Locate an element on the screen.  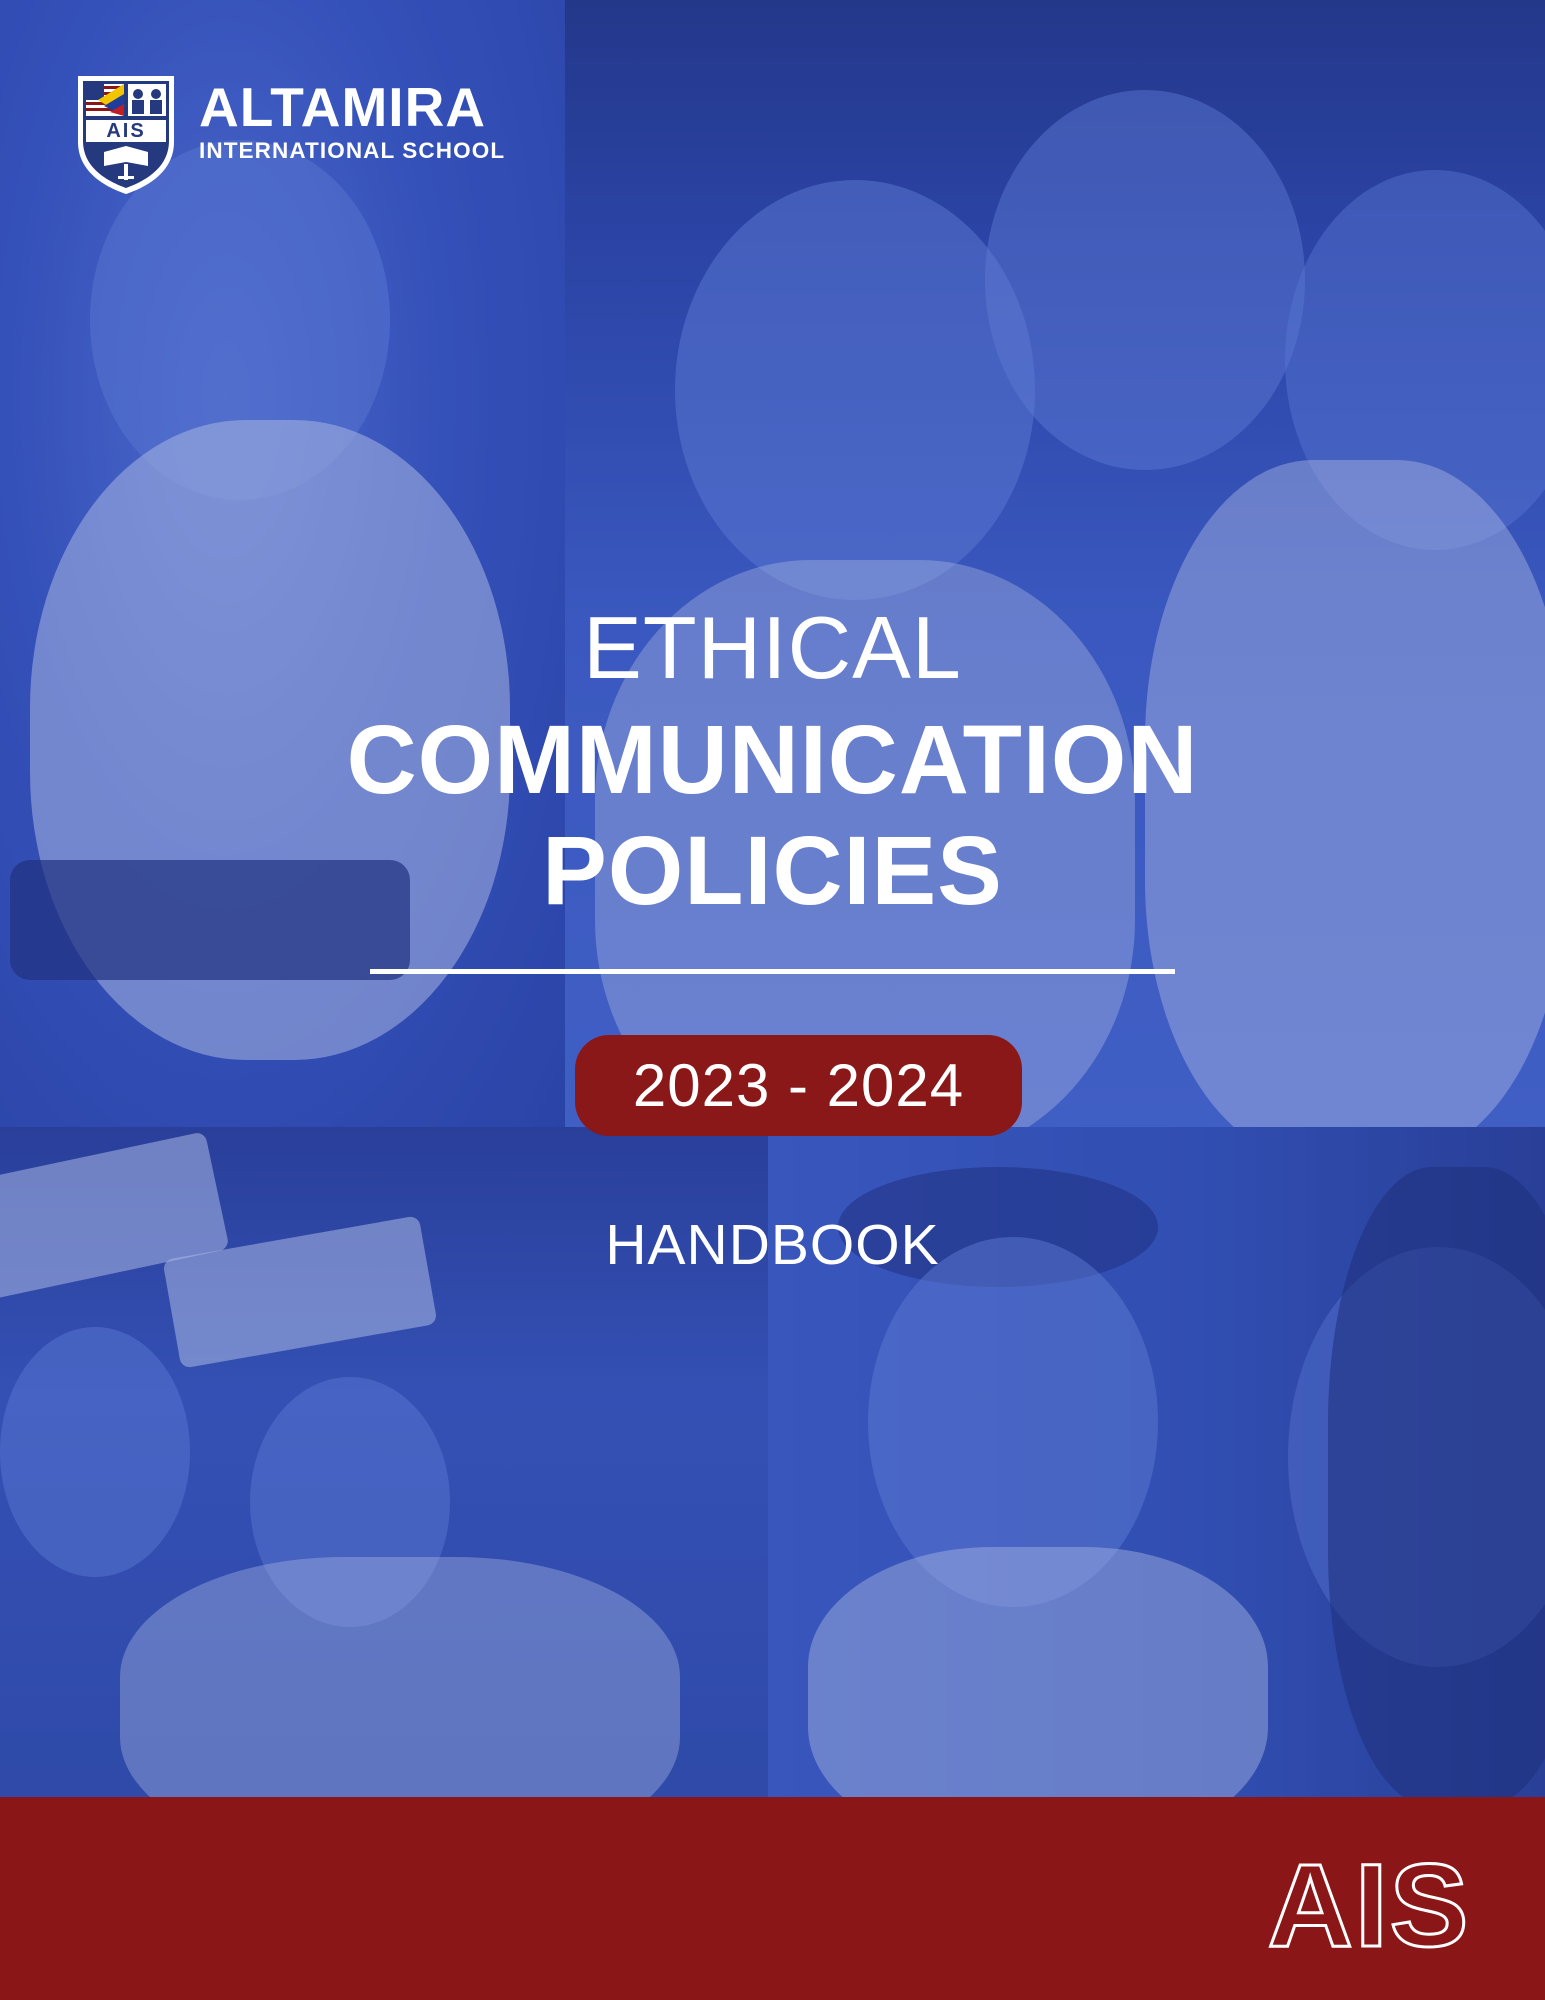
school-logo: AIS ALTAMIRA INTERNATIONAL SCHOOL is located at coordinates (309, 134).